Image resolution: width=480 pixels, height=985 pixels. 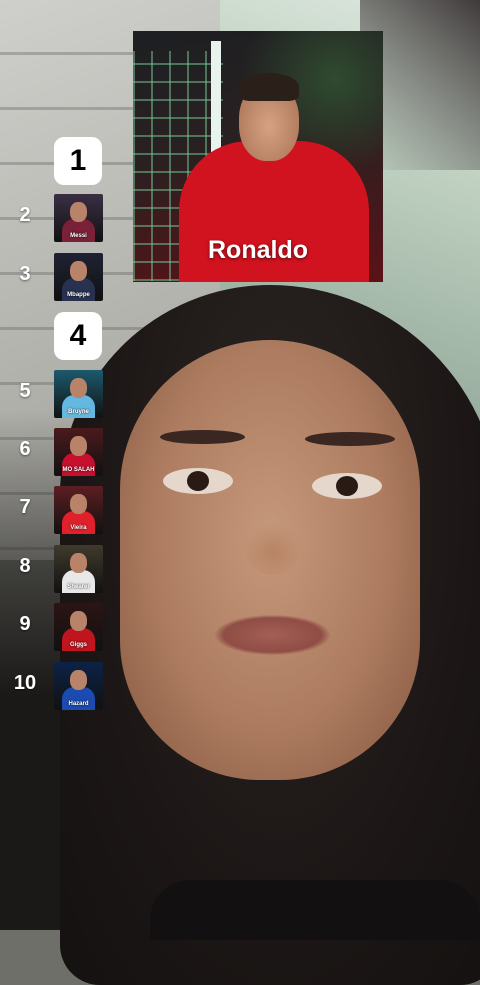 I want to click on player-thumbnail: Messi, so click(x=78, y=218).